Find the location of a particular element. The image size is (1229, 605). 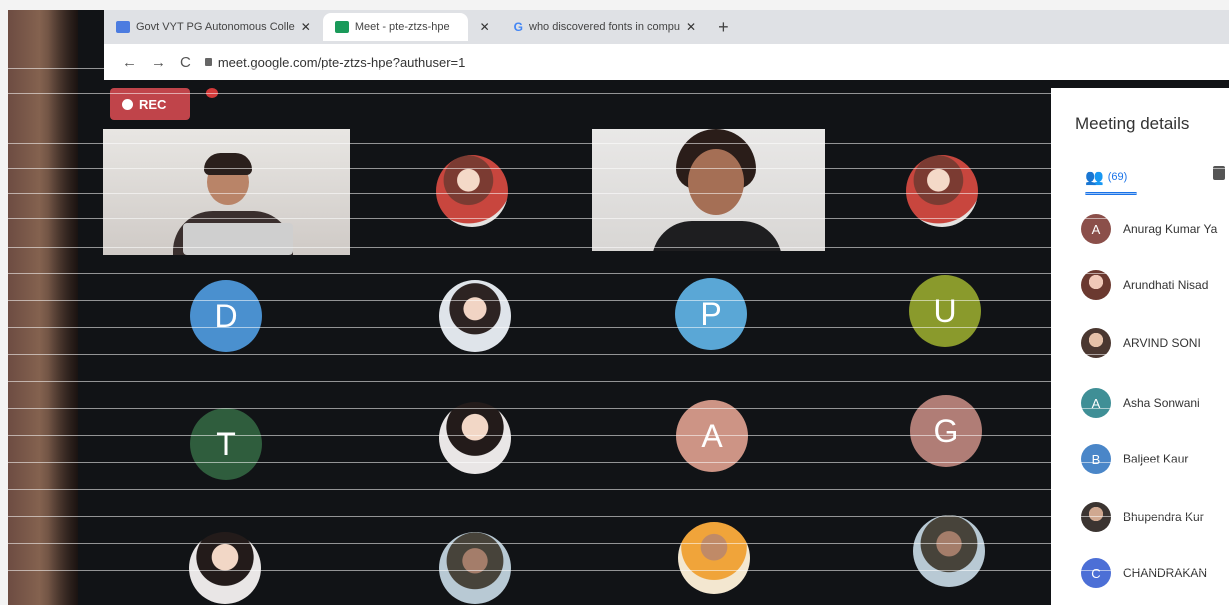

participant-name: Arundhati Nisad is located at coordinates (1166, 285).